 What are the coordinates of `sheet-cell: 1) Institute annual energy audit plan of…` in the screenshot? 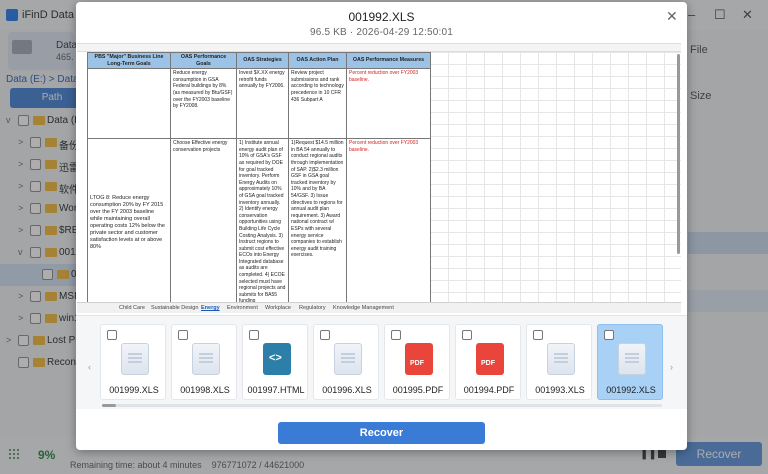 It's located at (262, 223).